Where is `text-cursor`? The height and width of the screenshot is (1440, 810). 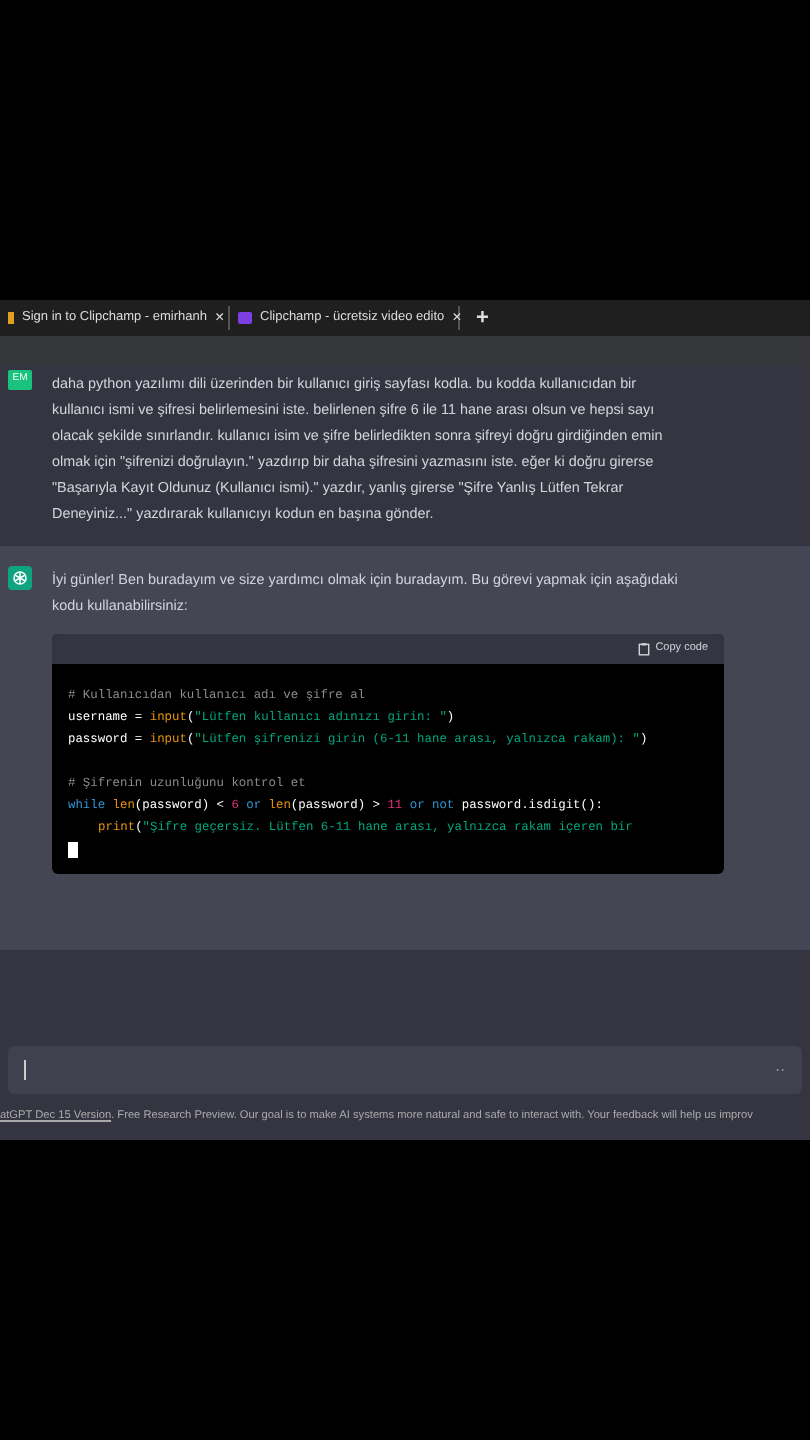
text-cursor is located at coordinates (25, 1069).